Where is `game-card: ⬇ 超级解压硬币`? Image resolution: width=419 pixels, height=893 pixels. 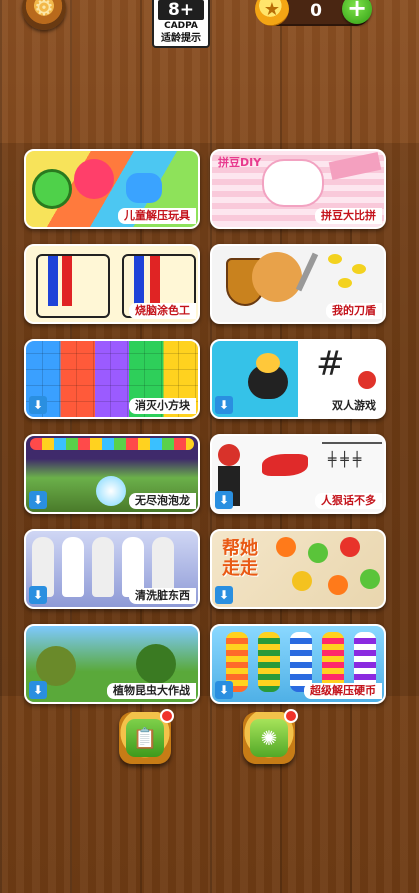 game-card: ⬇ 超级解压硬币 is located at coordinates (298, 664).